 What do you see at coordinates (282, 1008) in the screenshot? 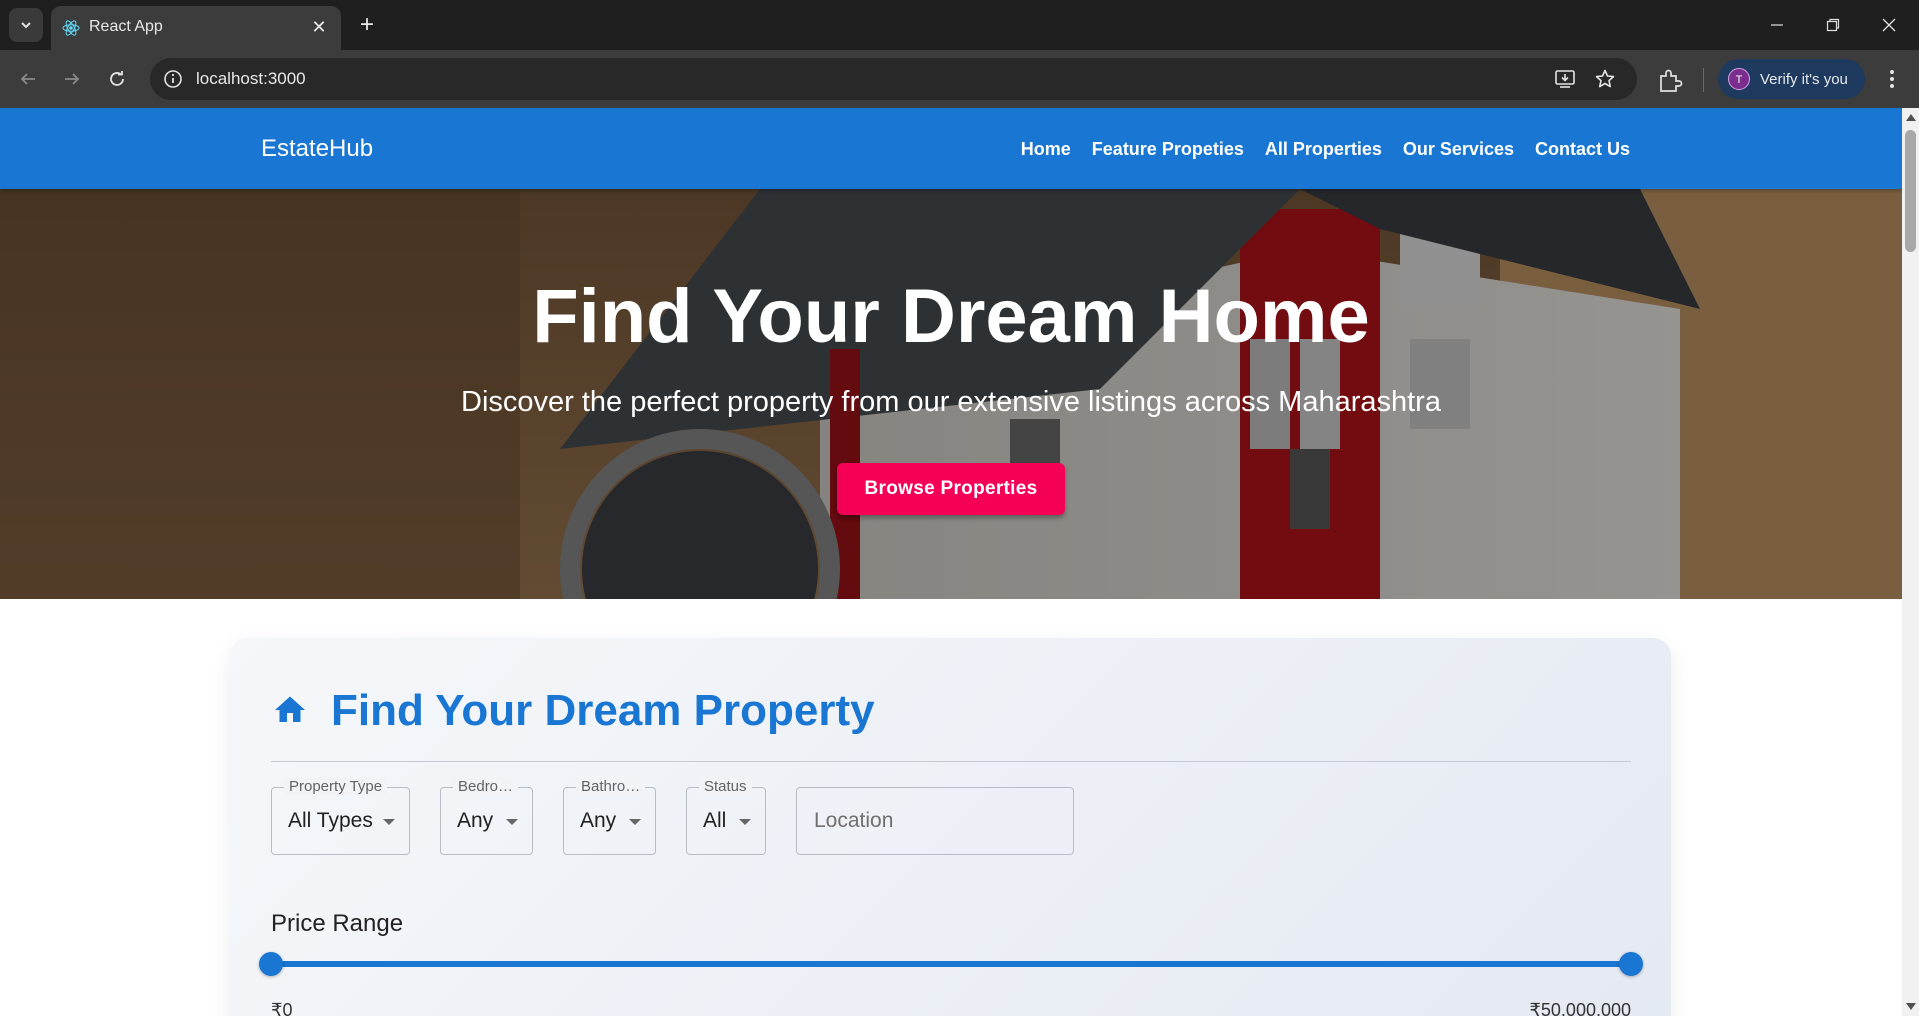
I see `price-min-value: ₹0` at bounding box center [282, 1008].